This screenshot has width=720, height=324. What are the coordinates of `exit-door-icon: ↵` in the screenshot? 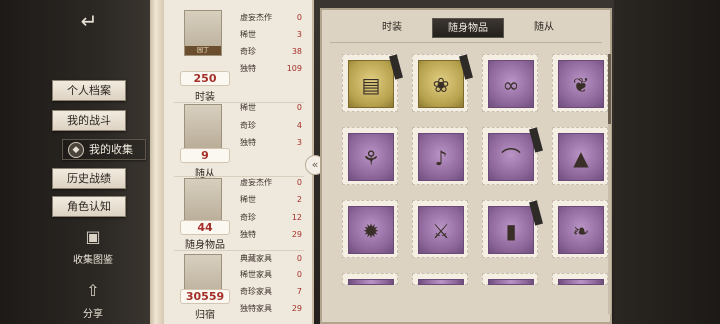 It's located at (89, 21).